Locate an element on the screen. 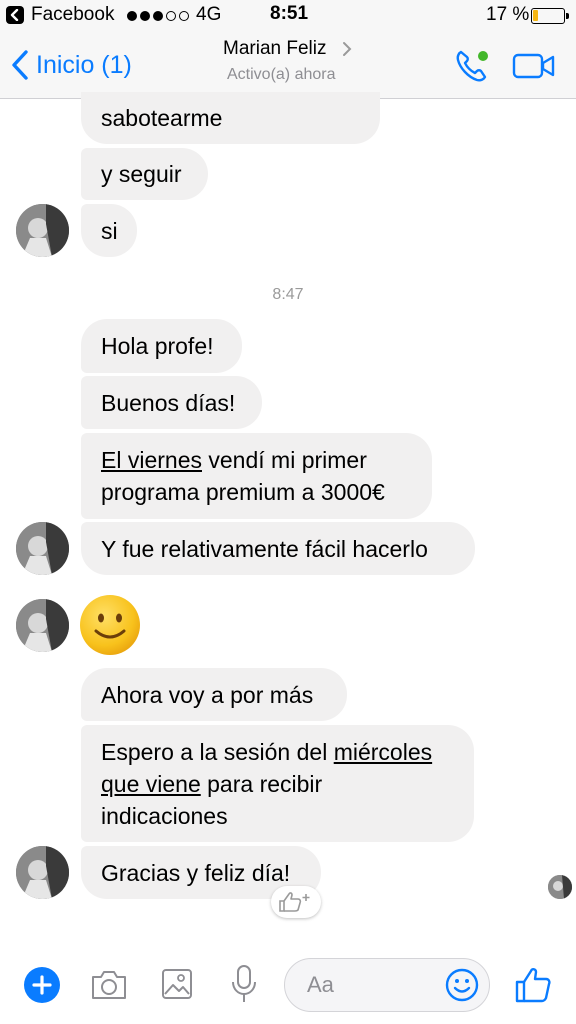 The width and height of the screenshot is (576, 1024). message-text-part: Buenos días! is located at coordinates (168, 402).